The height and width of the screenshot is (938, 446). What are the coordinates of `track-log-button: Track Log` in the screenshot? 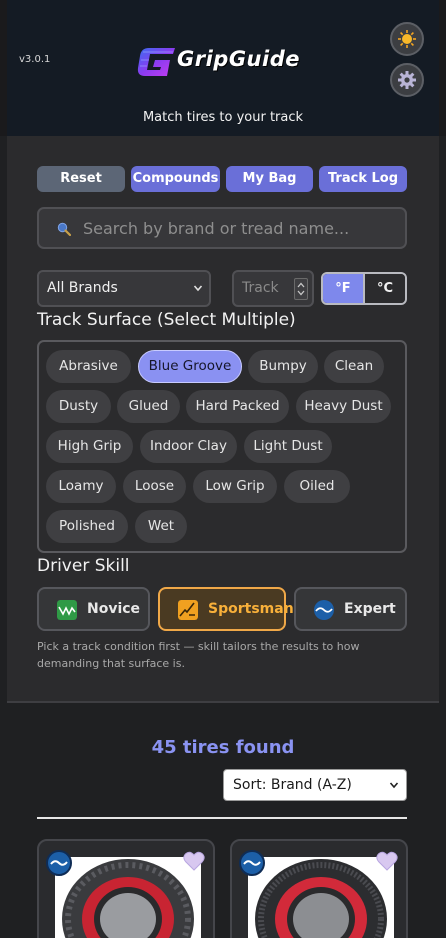 It's located at (363, 179).